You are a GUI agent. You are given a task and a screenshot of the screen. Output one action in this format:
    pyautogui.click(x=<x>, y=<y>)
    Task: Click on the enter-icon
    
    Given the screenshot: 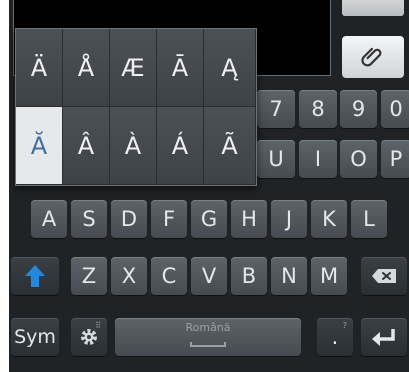 What is the action you would take?
    pyautogui.click(x=384, y=337)
    